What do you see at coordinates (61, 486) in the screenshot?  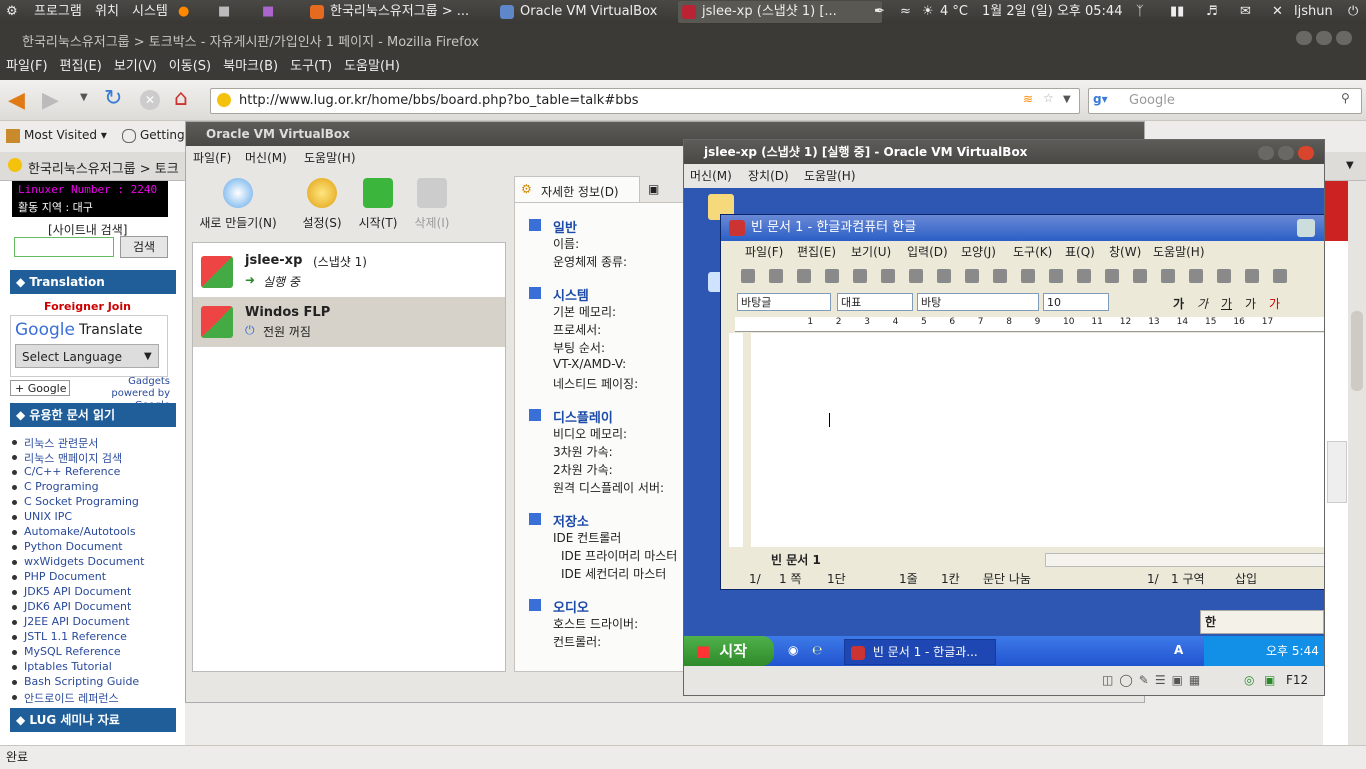 I see `doc-link: C Programing` at bounding box center [61, 486].